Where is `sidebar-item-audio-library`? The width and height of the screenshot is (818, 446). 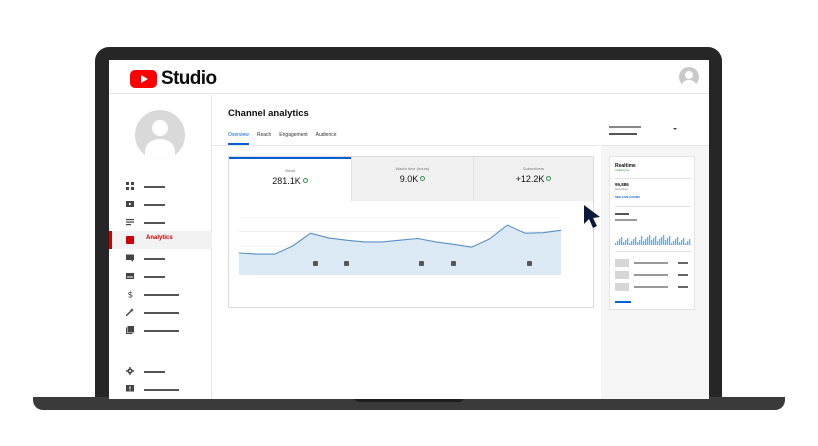
sidebar-item-audio-library is located at coordinates (160, 330).